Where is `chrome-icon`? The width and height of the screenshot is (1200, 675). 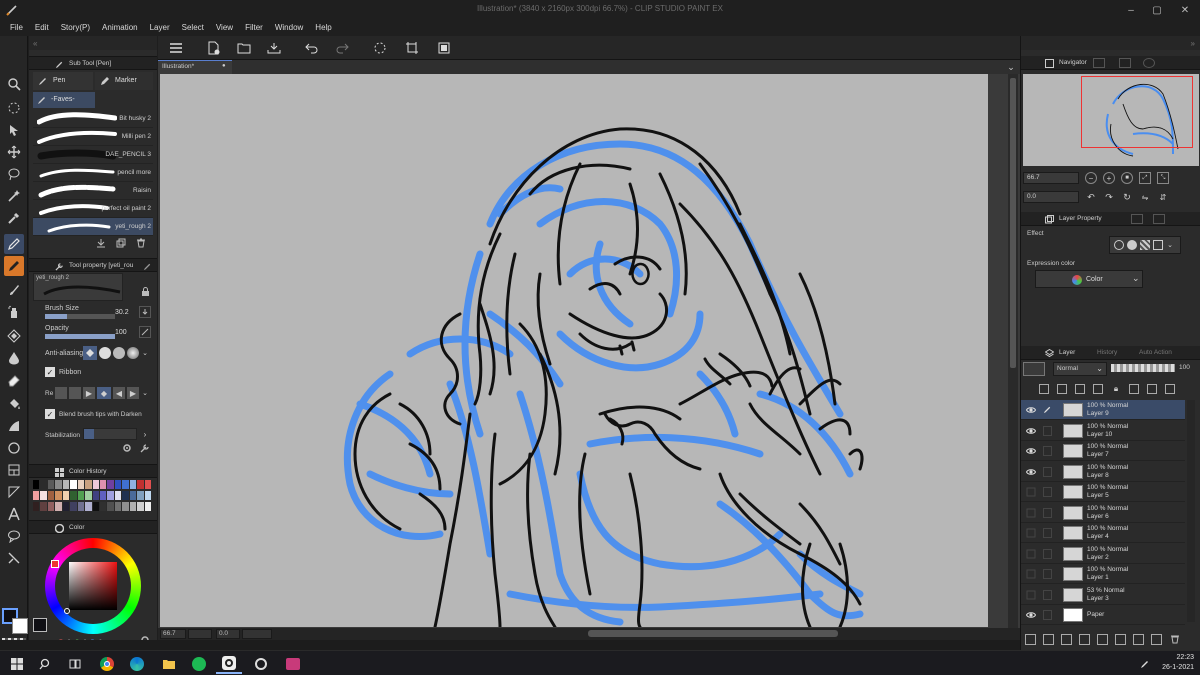 chrome-icon is located at coordinates (107, 664).